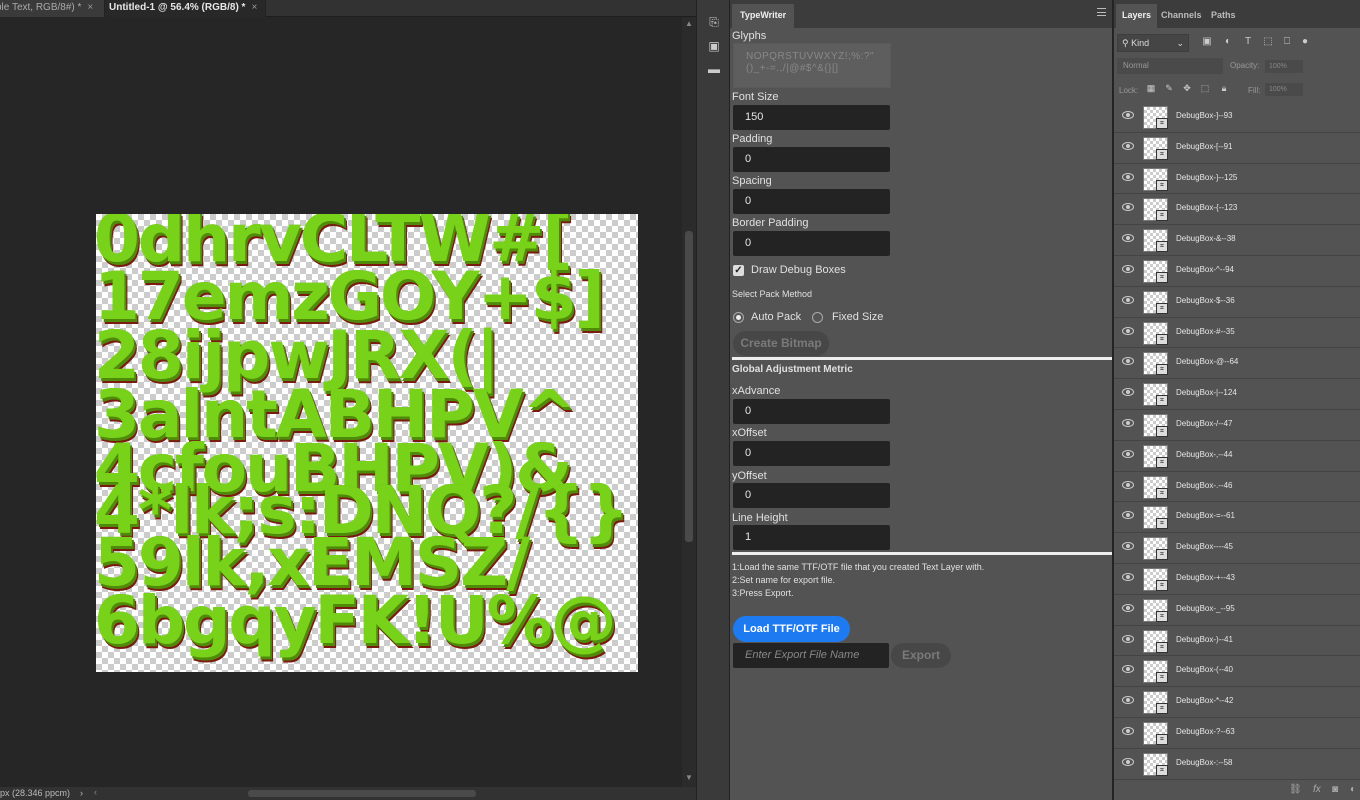 The image size is (1360, 800). What do you see at coordinates (1223, 16) in the screenshot?
I see `tab-paths: Paths` at bounding box center [1223, 16].